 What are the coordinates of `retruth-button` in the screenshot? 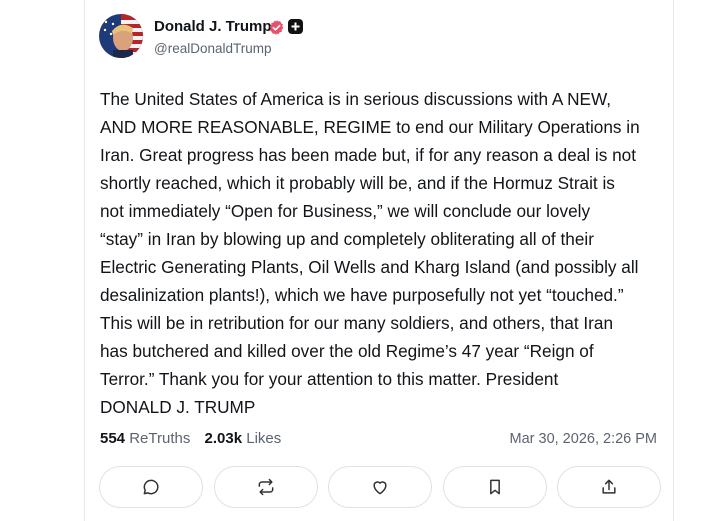 It's located at (265, 487).